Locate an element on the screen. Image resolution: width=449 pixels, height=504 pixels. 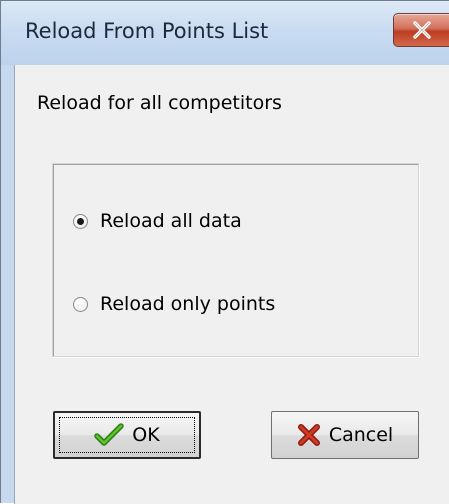
close-icon is located at coordinates (422, 30).